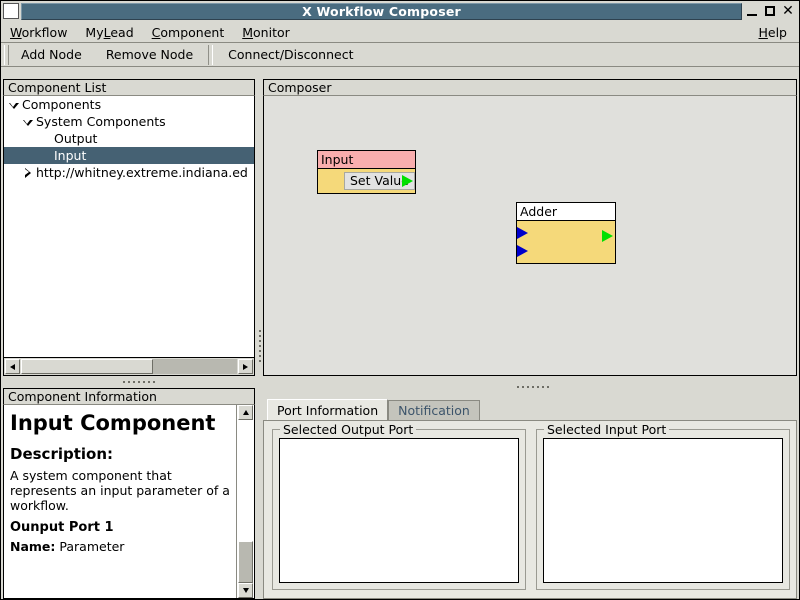  I want to click on tab-strip: Port Information Notification, so click(373, 410).